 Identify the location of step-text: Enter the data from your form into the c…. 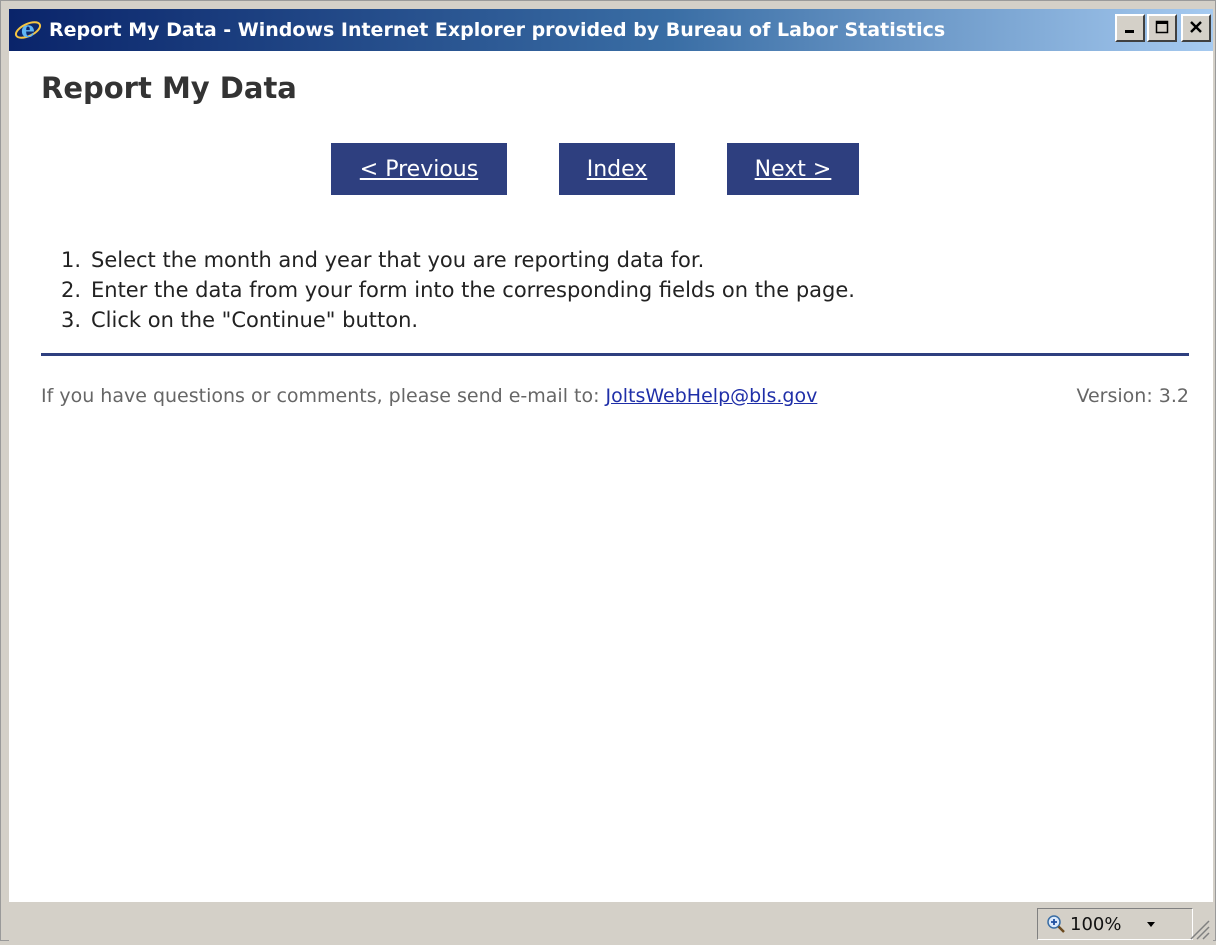
(473, 290).